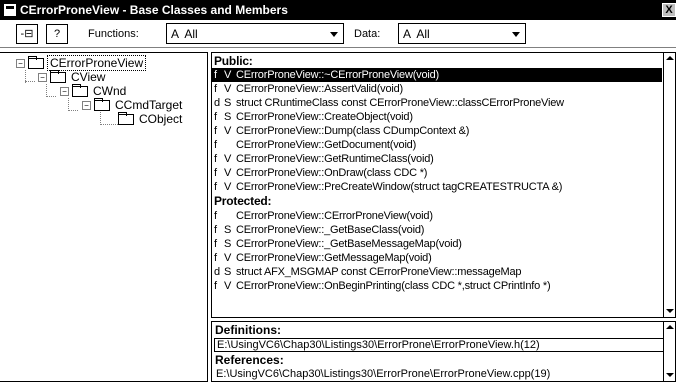 This screenshot has height=382, width=676. I want to click on references-header: References:, so click(249, 360).